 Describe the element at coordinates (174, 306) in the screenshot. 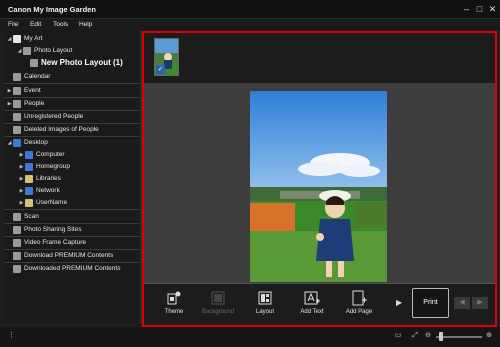

I see `theme-button: Theme` at that location.